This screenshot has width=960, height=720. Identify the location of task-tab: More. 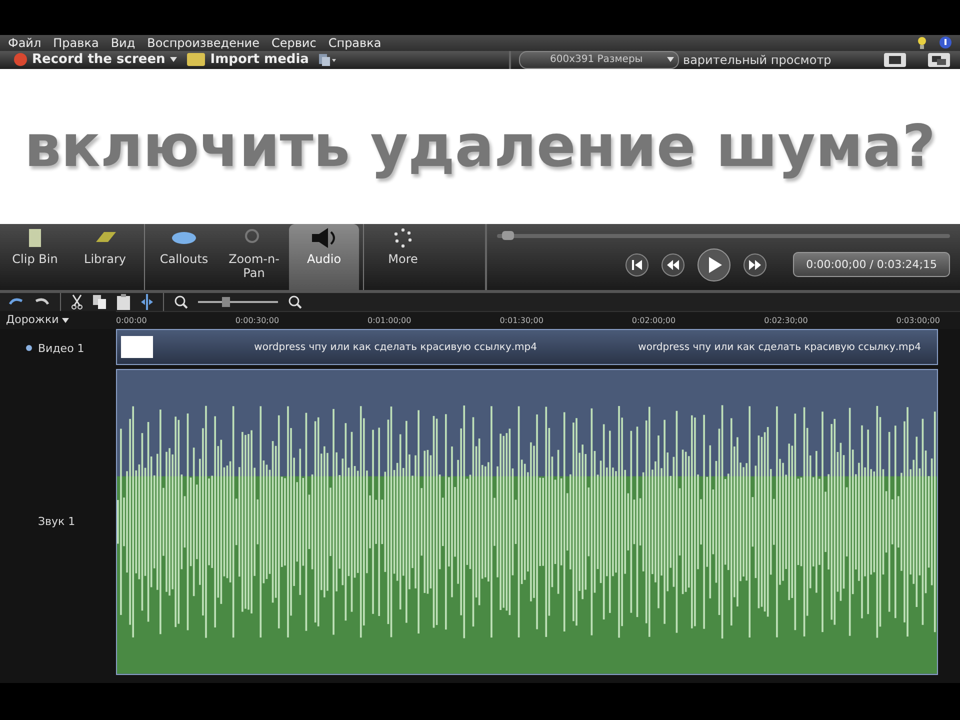
(403, 257).